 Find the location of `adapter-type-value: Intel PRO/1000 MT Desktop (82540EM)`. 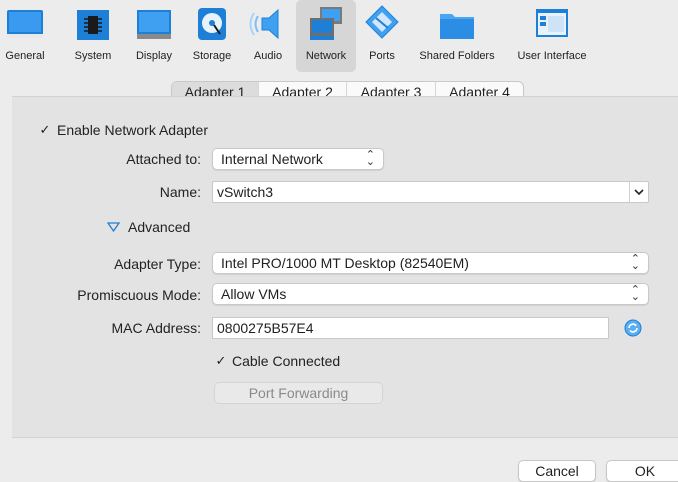

adapter-type-value: Intel PRO/1000 MT Desktop (82540EM) is located at coordinates (345, 263).